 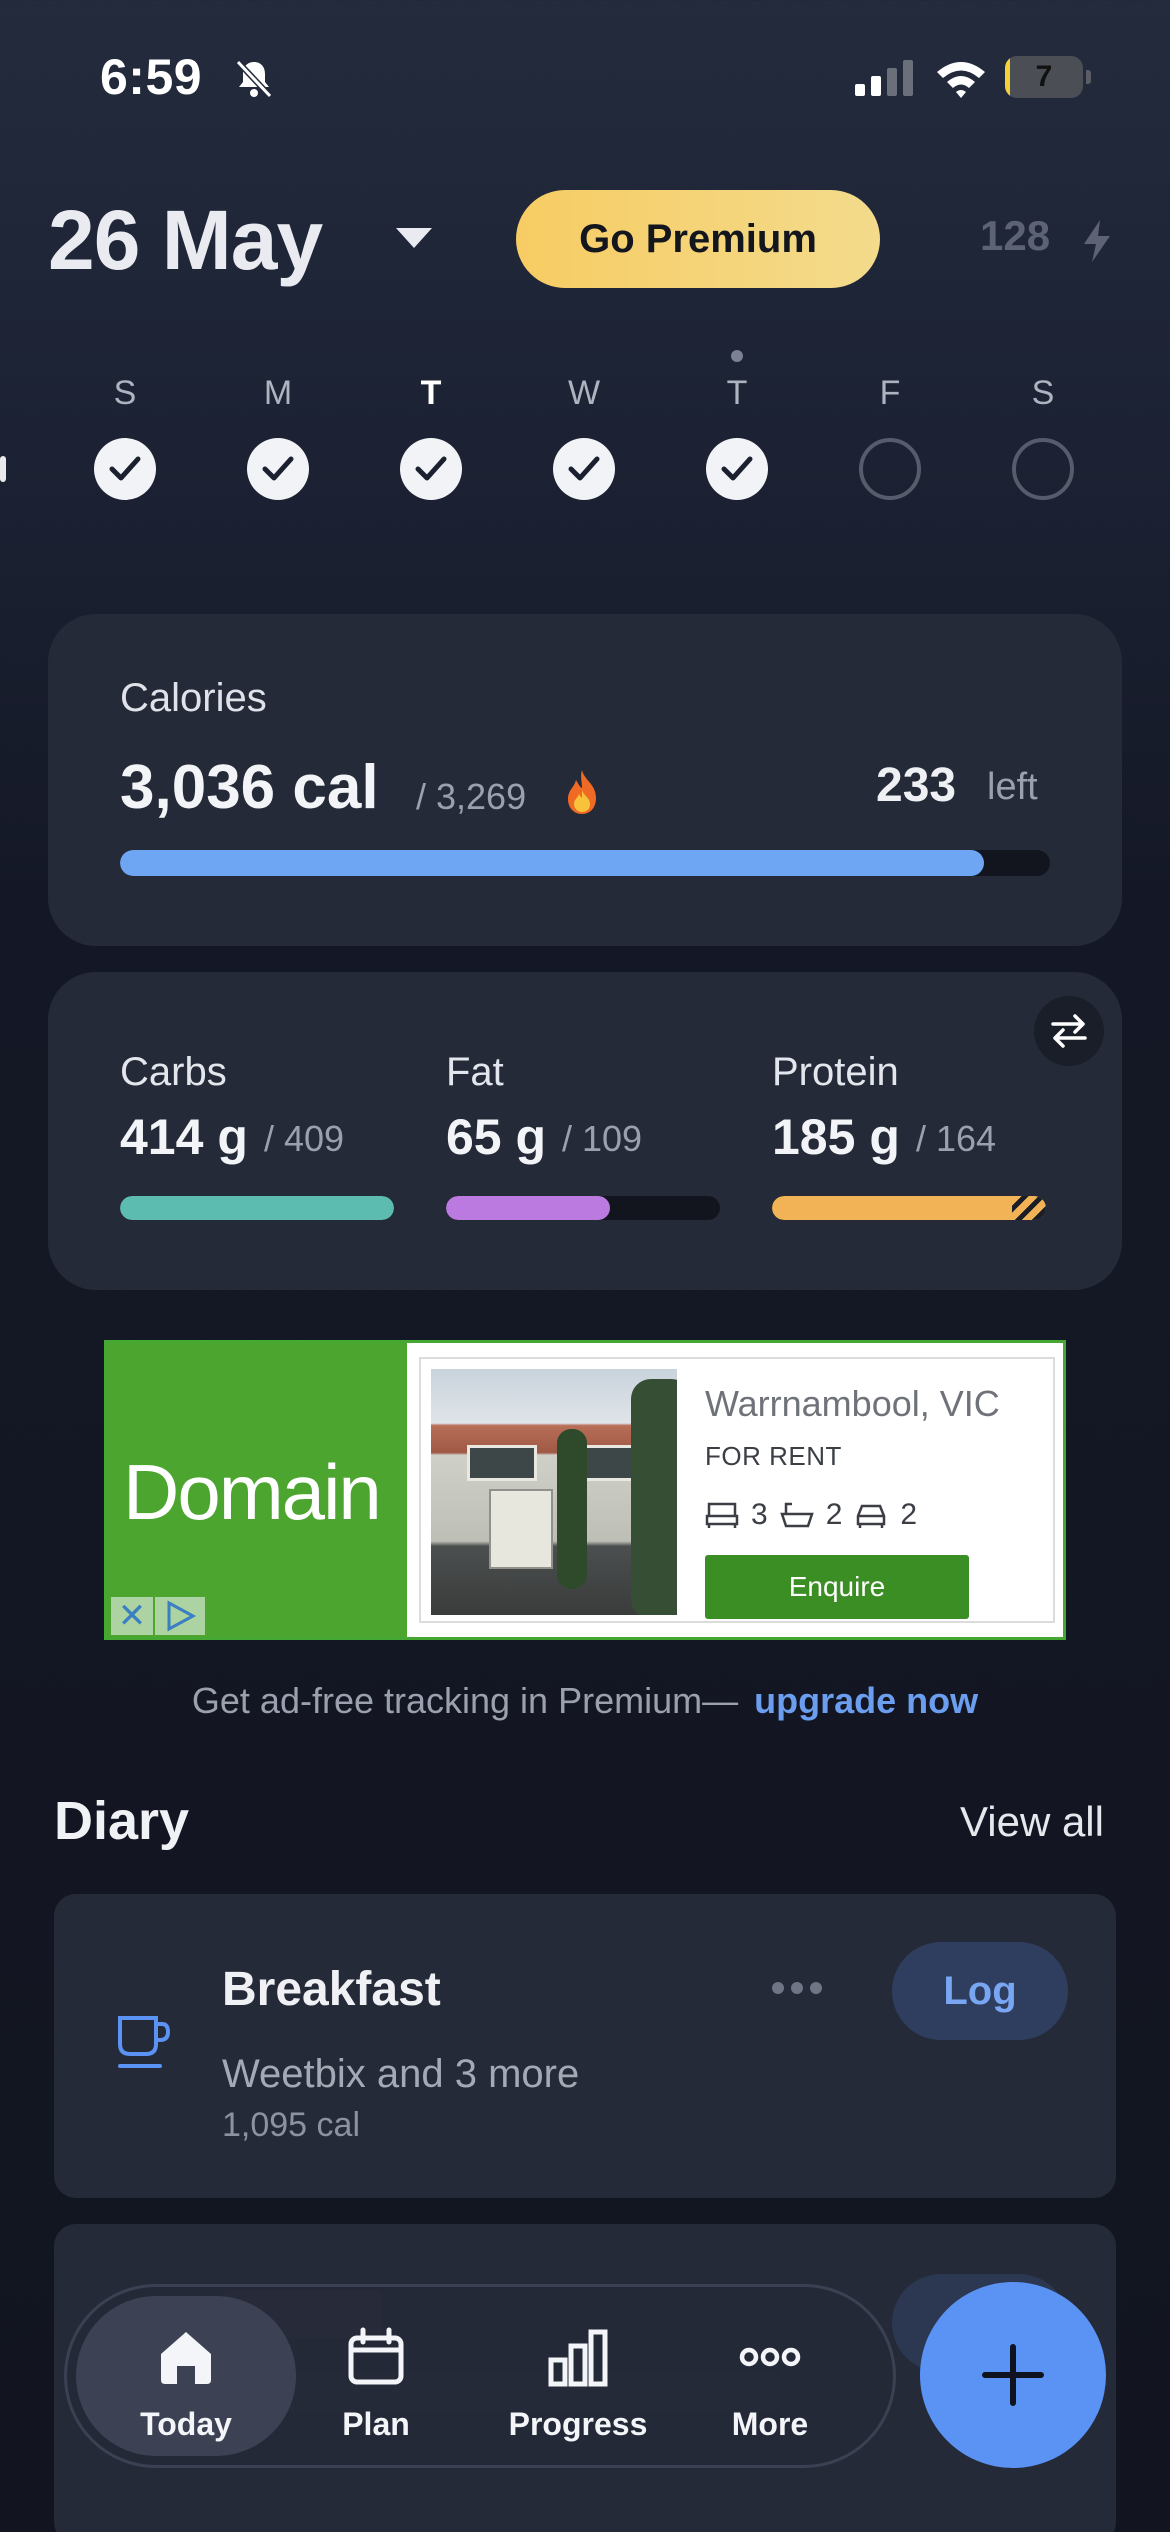 I want to click on flame-icon, so click(x=582, y=792).